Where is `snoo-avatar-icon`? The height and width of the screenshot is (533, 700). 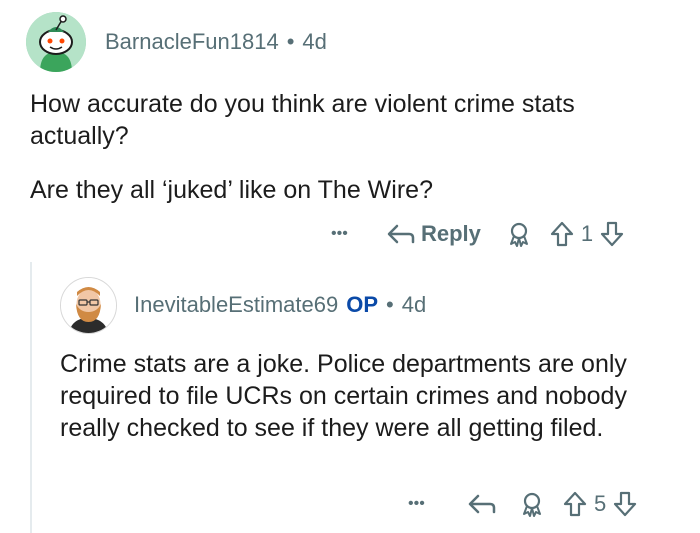
snoo-avatar-icon is located at coordinates (56, 42).